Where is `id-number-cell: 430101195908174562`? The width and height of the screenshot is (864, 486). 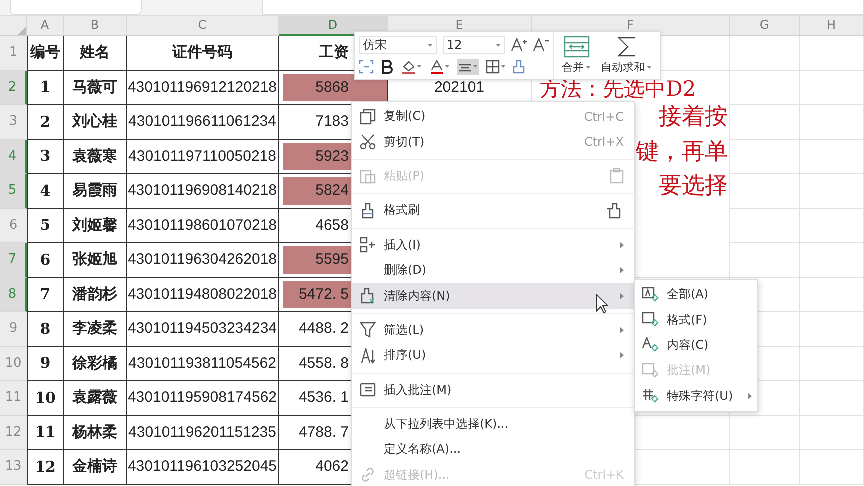
id-number-cell: 430101195908174562 is located at coordinates (203, 398).